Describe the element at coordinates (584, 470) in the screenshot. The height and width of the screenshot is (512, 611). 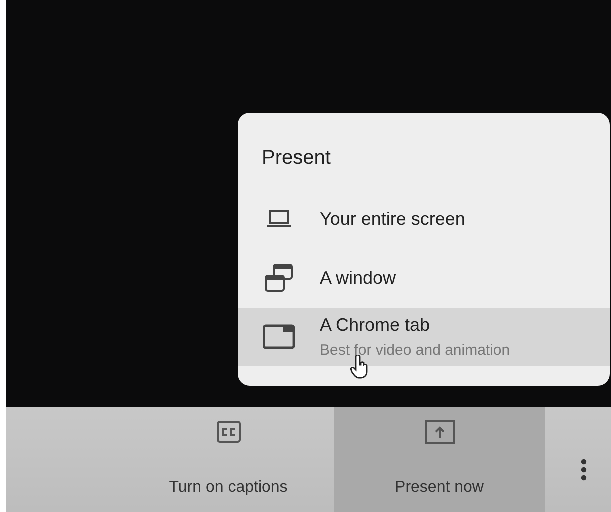
I see `more-options-icon` at that location.